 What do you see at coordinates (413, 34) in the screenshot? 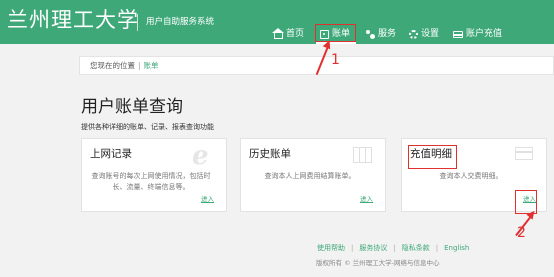
I see `settings-icon` at bounding box center [413, 34].